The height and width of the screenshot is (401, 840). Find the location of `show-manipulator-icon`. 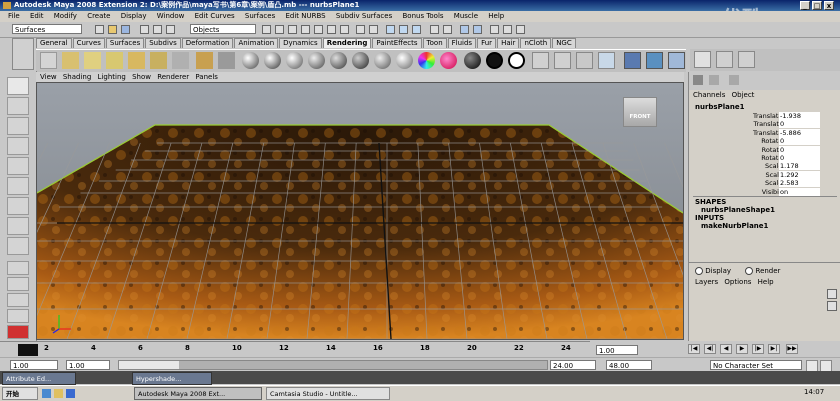

show-manipulator-icon is located at coordinates (18, 246).